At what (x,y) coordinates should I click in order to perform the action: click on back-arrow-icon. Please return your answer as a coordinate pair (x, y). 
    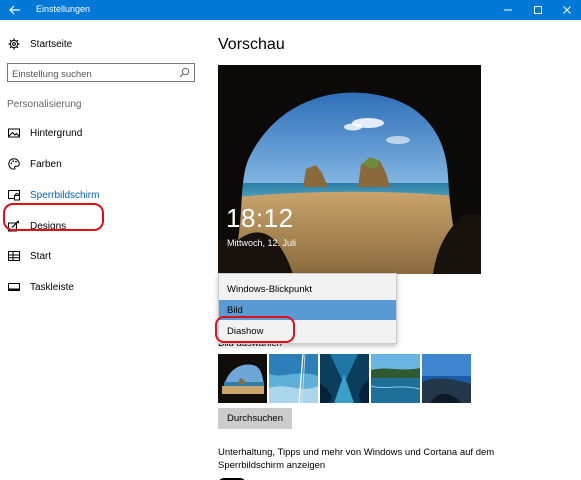
    Looking at the image, I should click on (14, 10).